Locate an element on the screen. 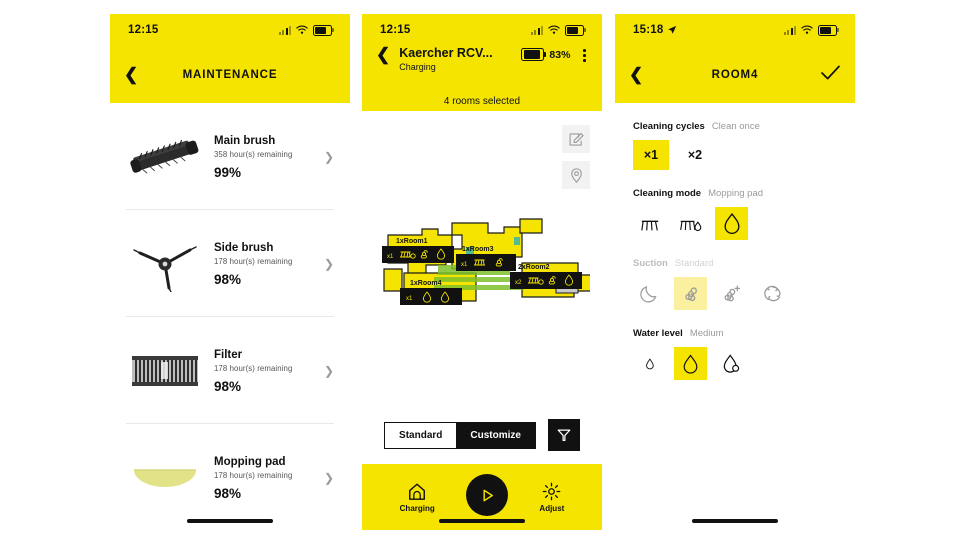  option-label: ×1 is located at coordinates (651, 155).